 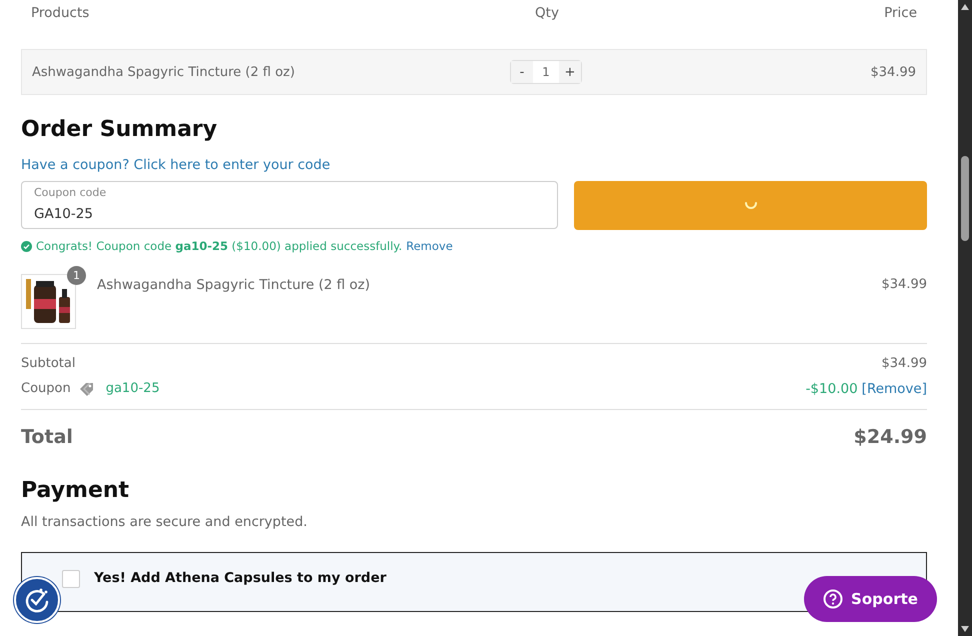 I want to click on column-header: Products, so click(x=60, y=12).